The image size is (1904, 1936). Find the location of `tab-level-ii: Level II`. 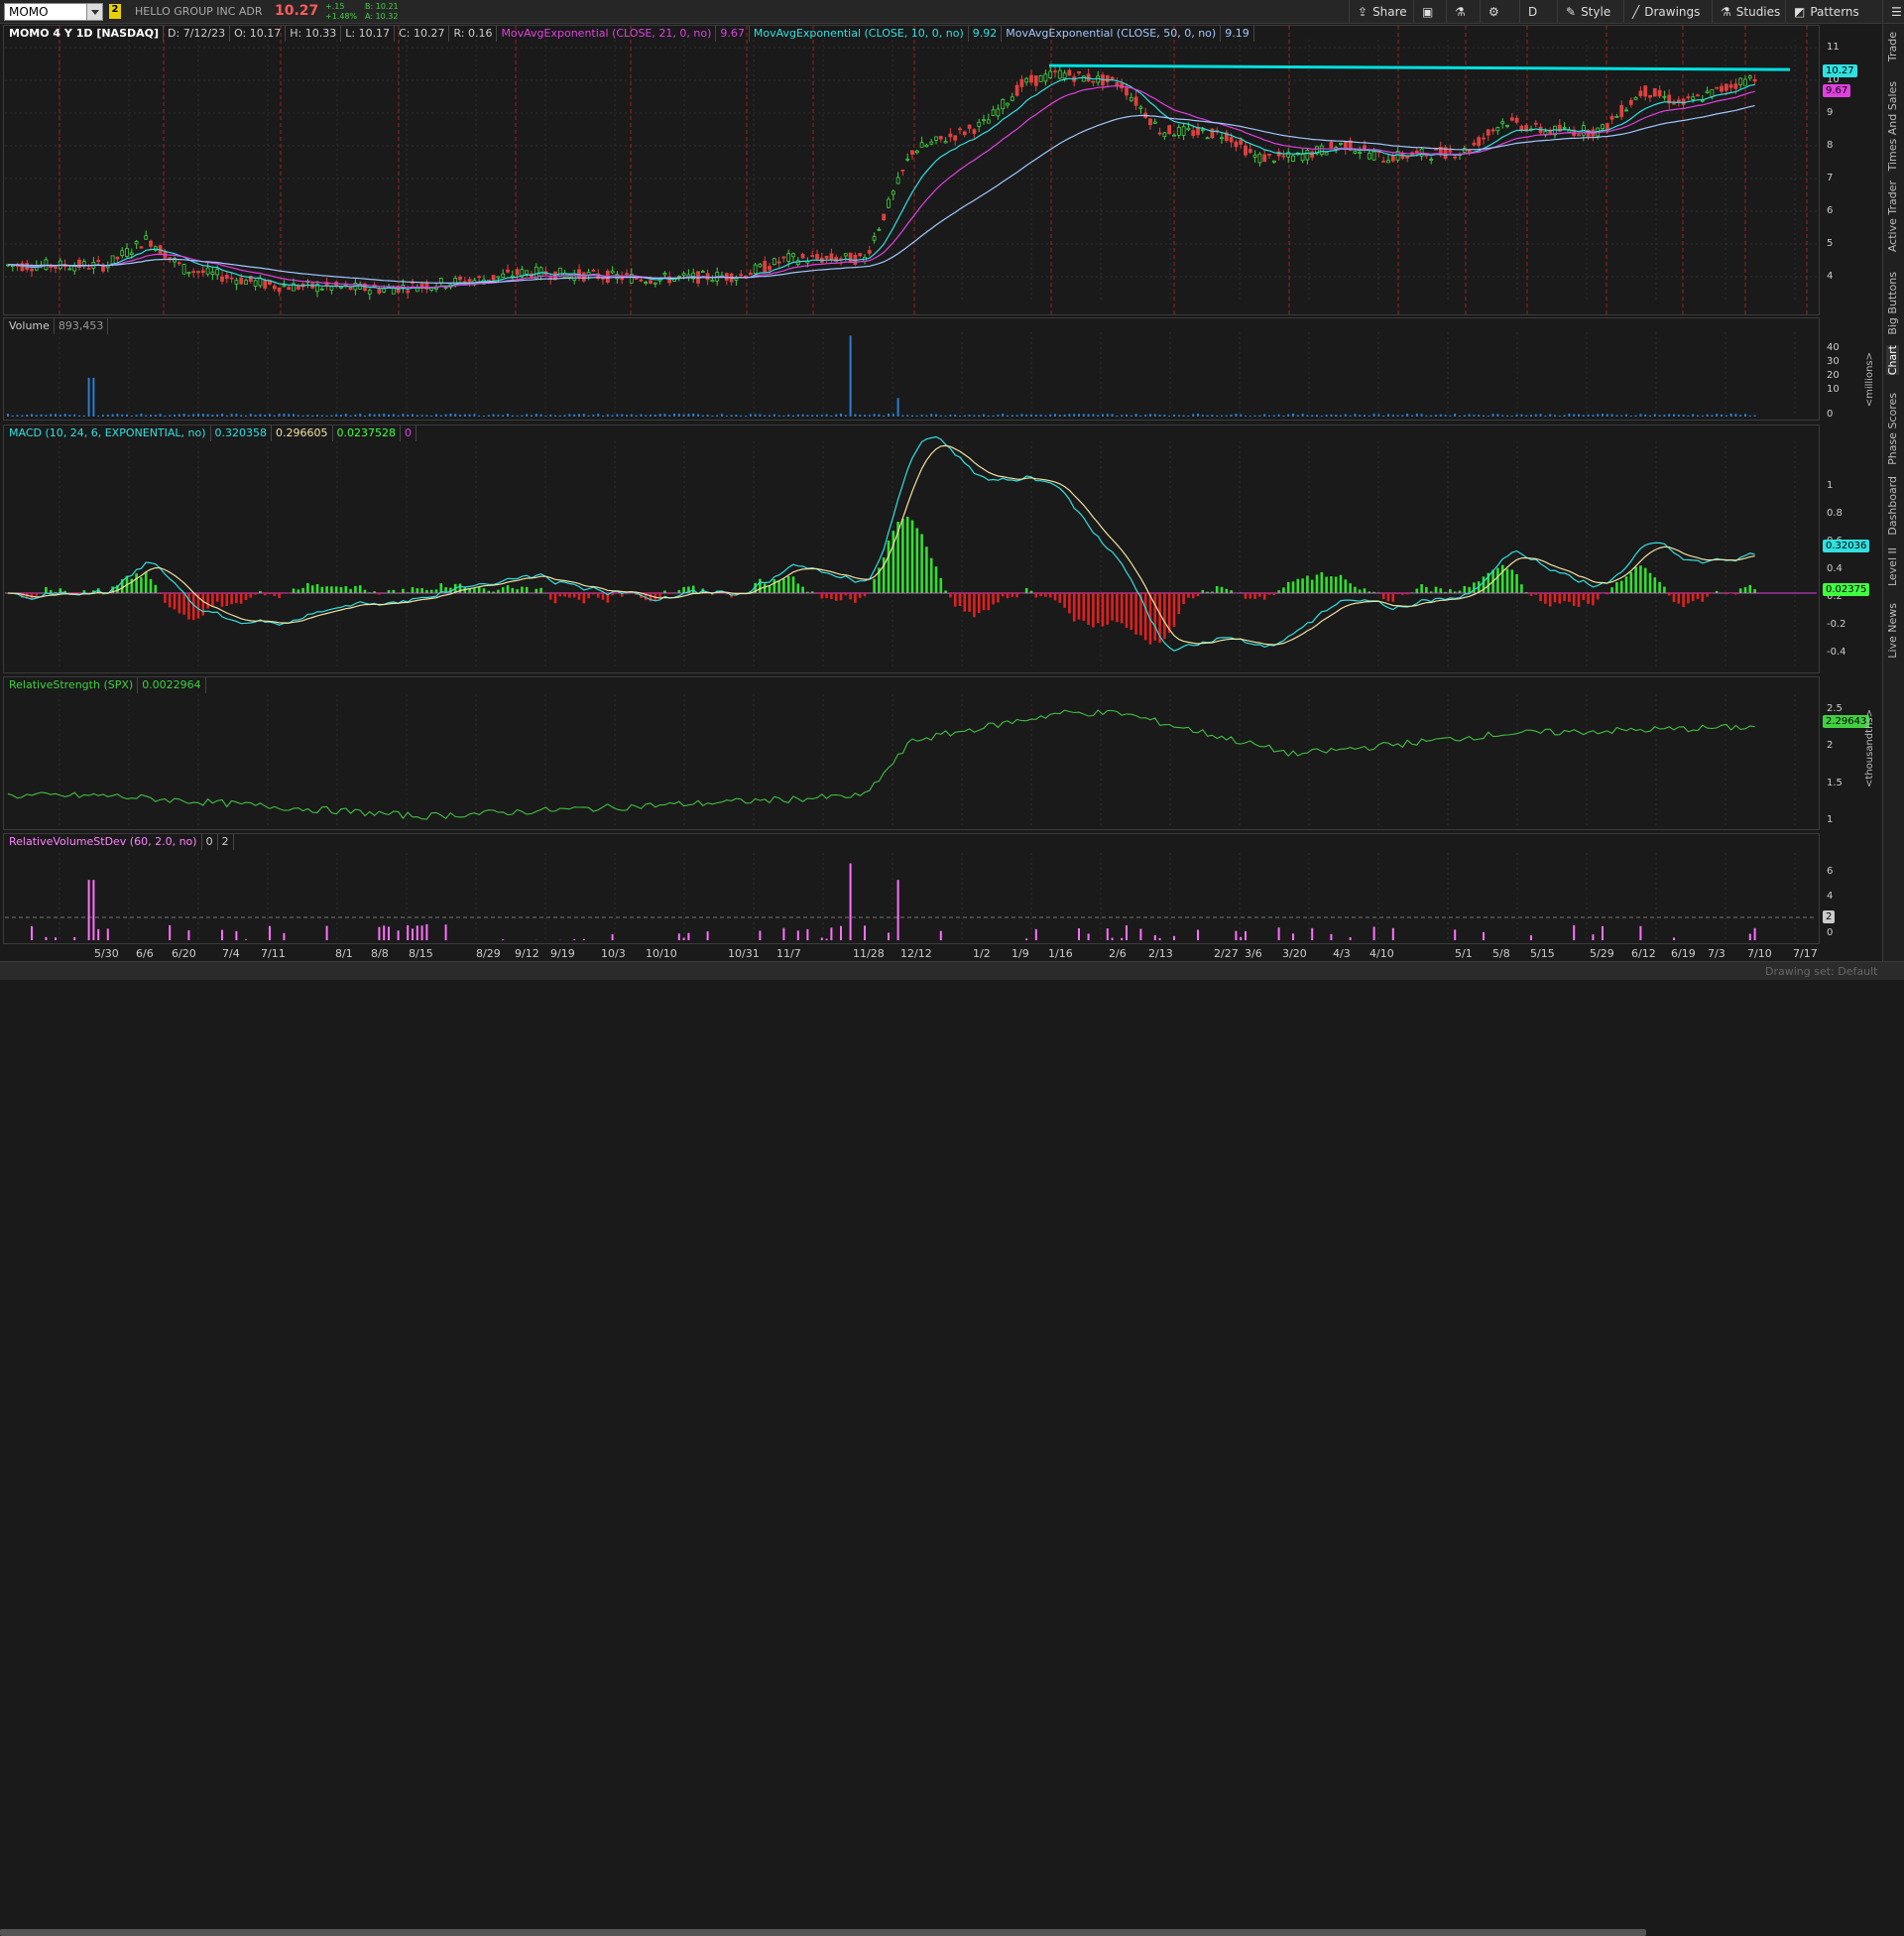

tab-level-ii: Level II is located at coordinates (1892, 566).